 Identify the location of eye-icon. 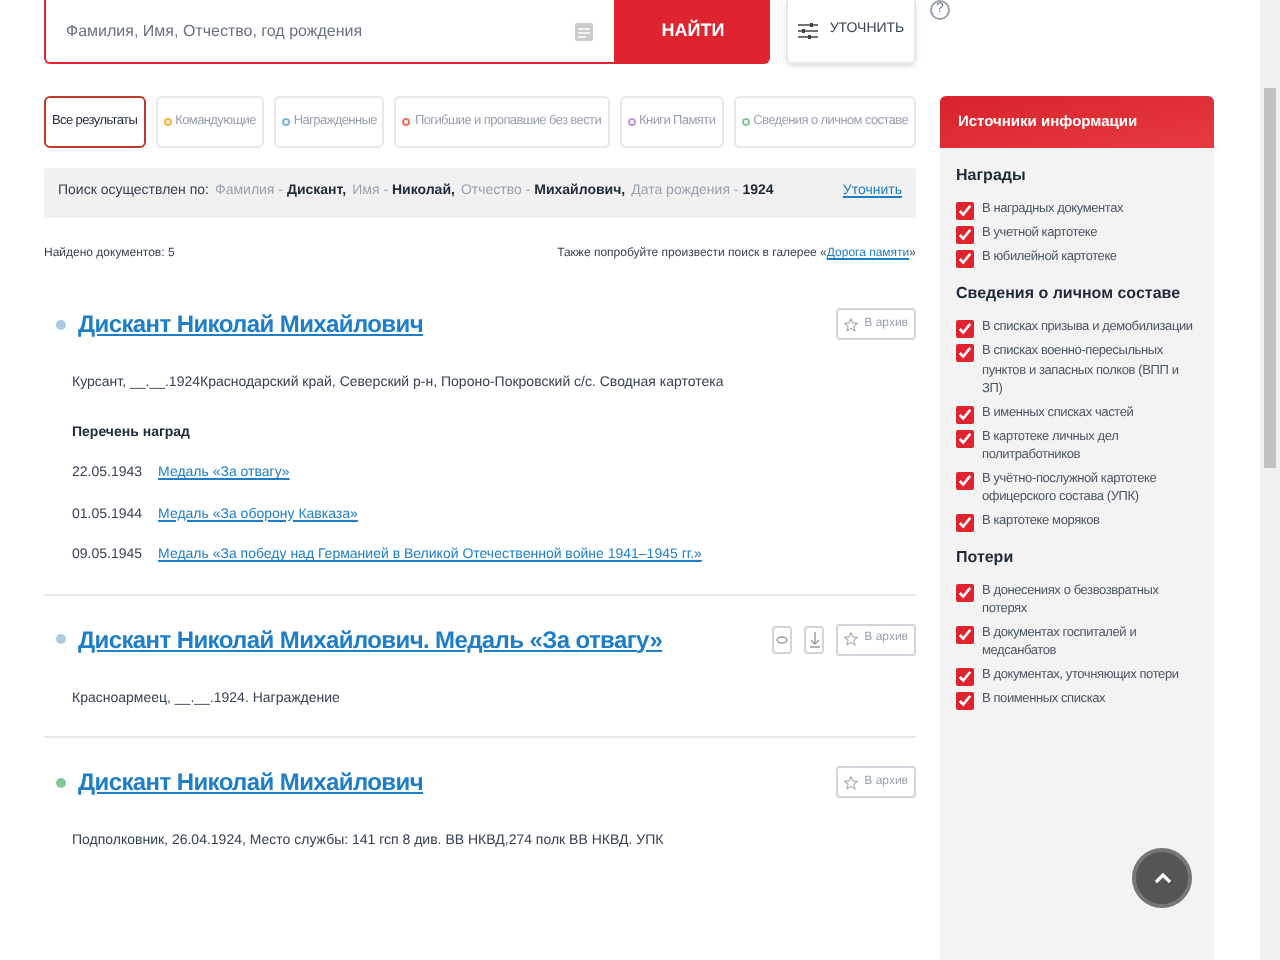
(782, 639).